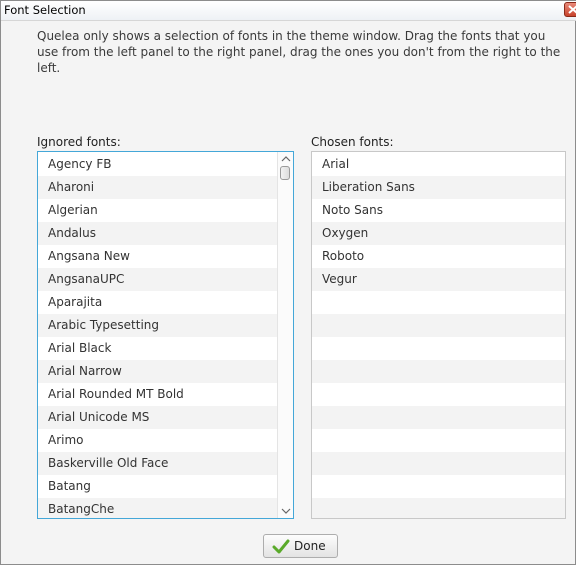  What do you see at coordinates (157, 210) in the screenshot?
I see `list-item: Algerian` at bounding box center [157, 210].